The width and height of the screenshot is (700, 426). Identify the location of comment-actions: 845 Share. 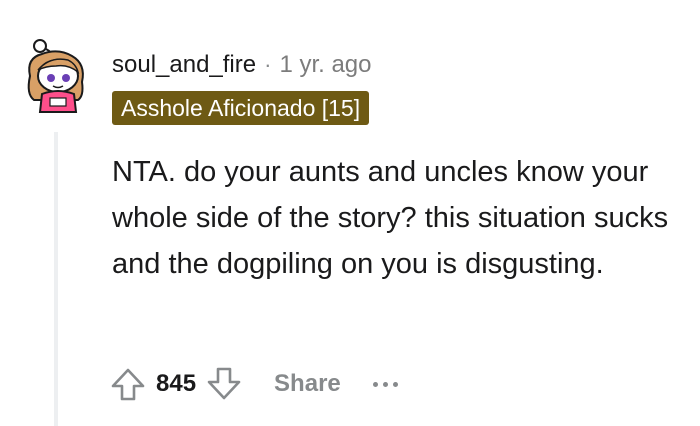
(253, 384).